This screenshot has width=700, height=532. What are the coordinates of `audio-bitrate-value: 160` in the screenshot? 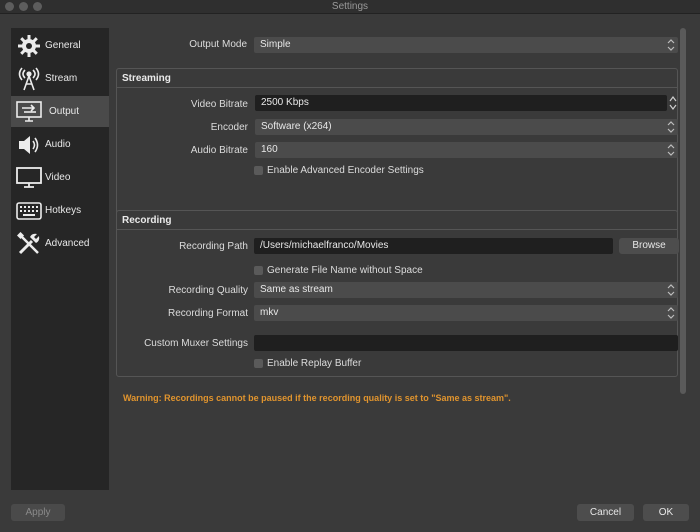 It's located at (269, 149).